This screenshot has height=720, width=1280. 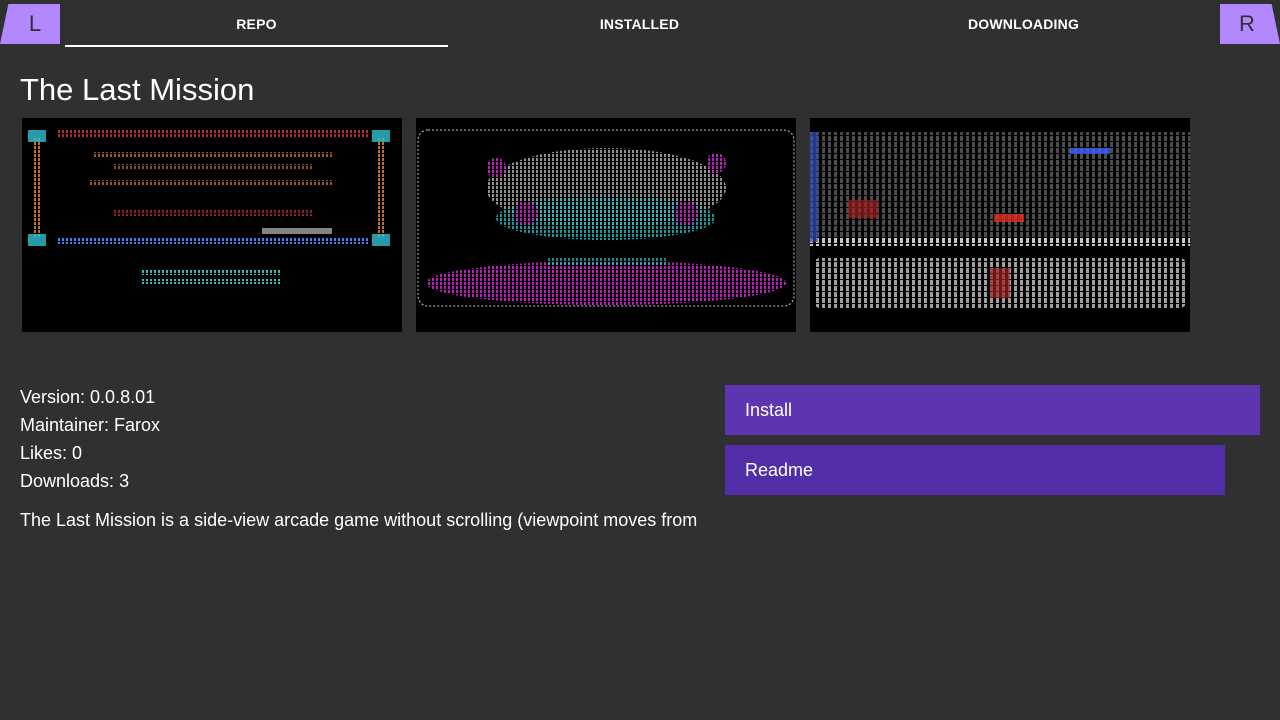 I want to click on maintainer-value: Farox, so click(x=137, y=425).